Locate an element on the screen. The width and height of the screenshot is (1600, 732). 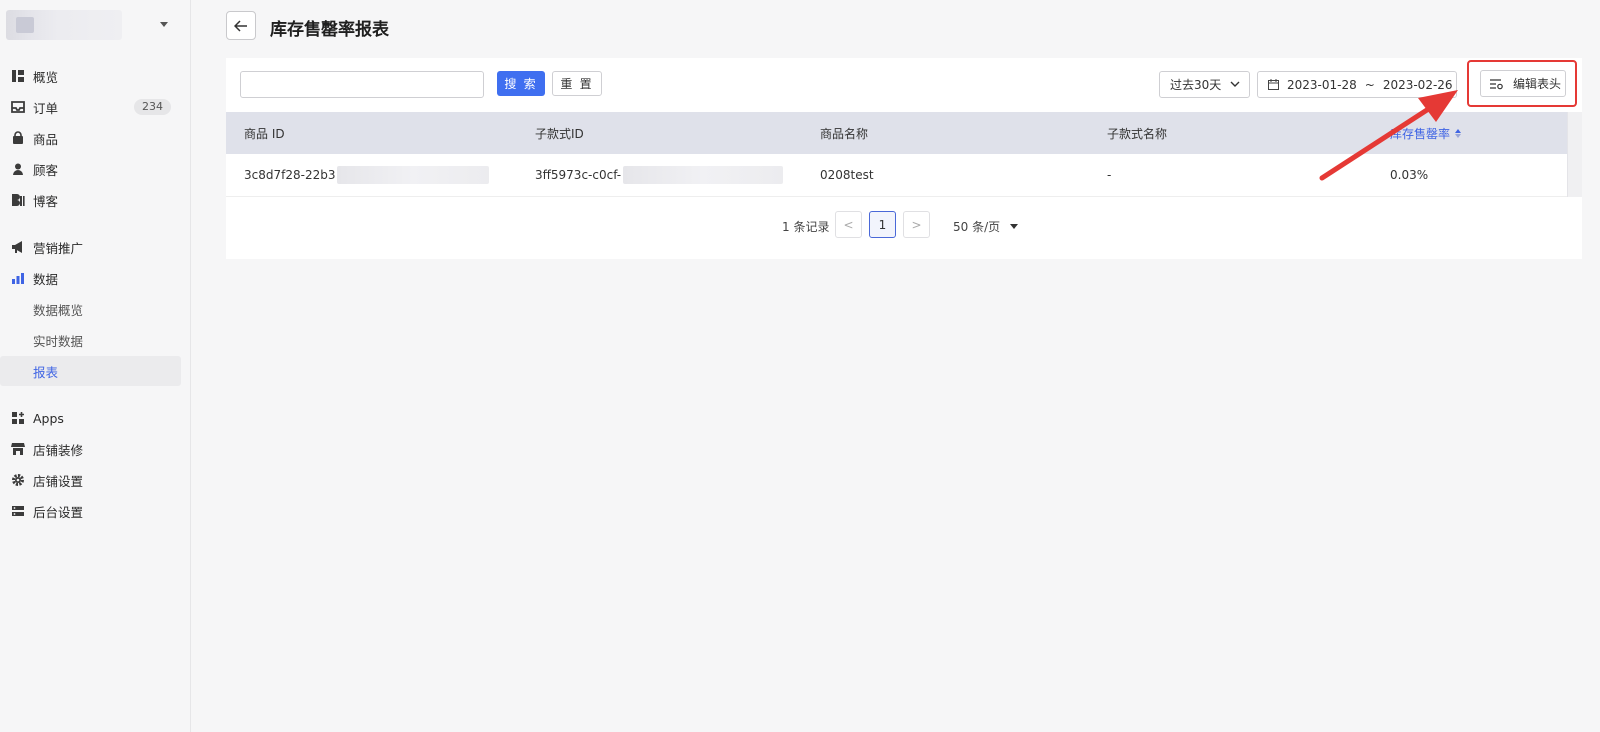
sidebar-item-customers: 顾客 is located at coordinates (90, 169).